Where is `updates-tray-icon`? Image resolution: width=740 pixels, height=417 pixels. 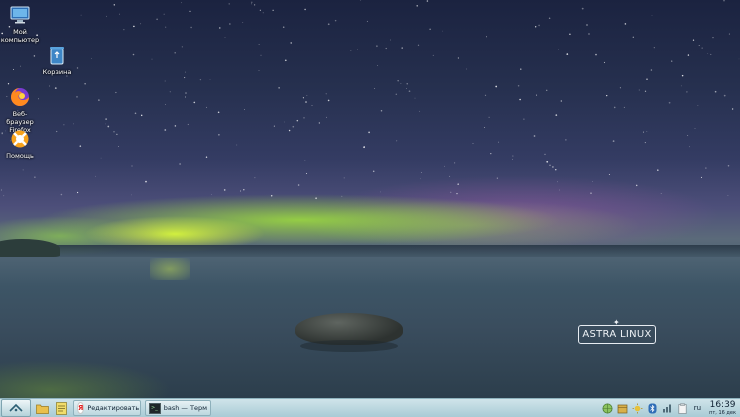
updates-tray-icon is located at coordinates (622, 408).